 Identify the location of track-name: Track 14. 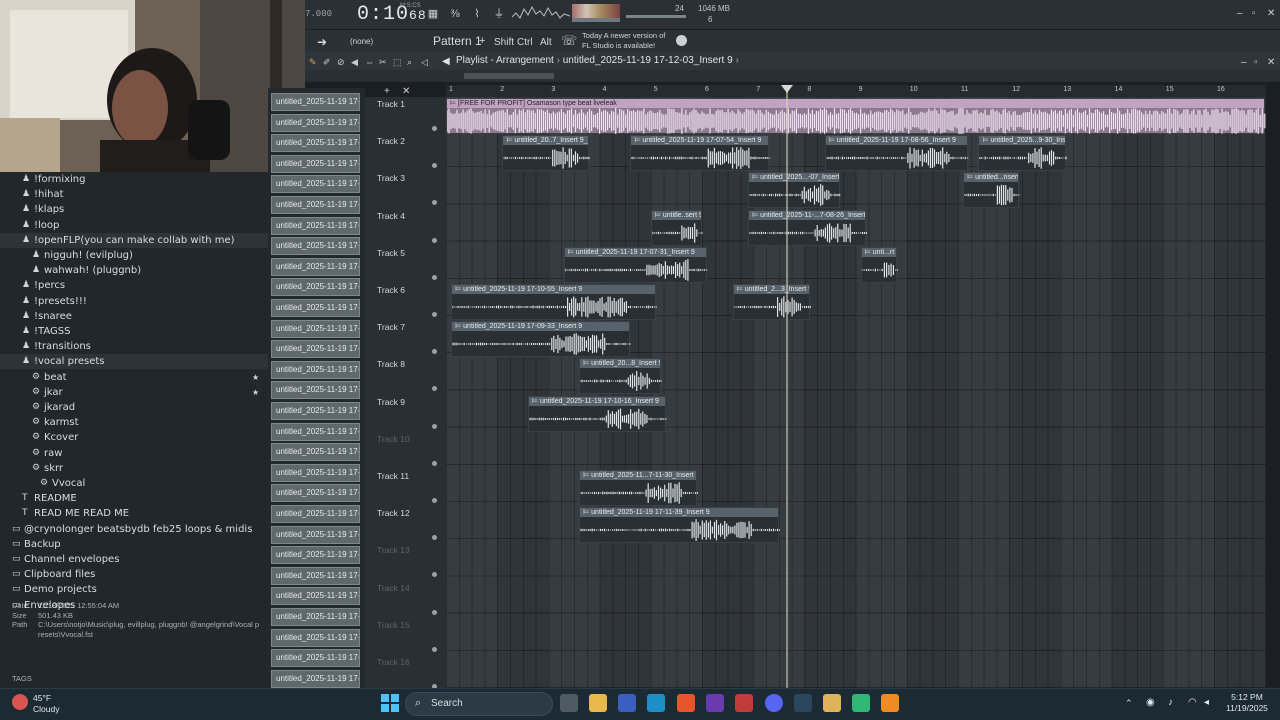
(393, 588).